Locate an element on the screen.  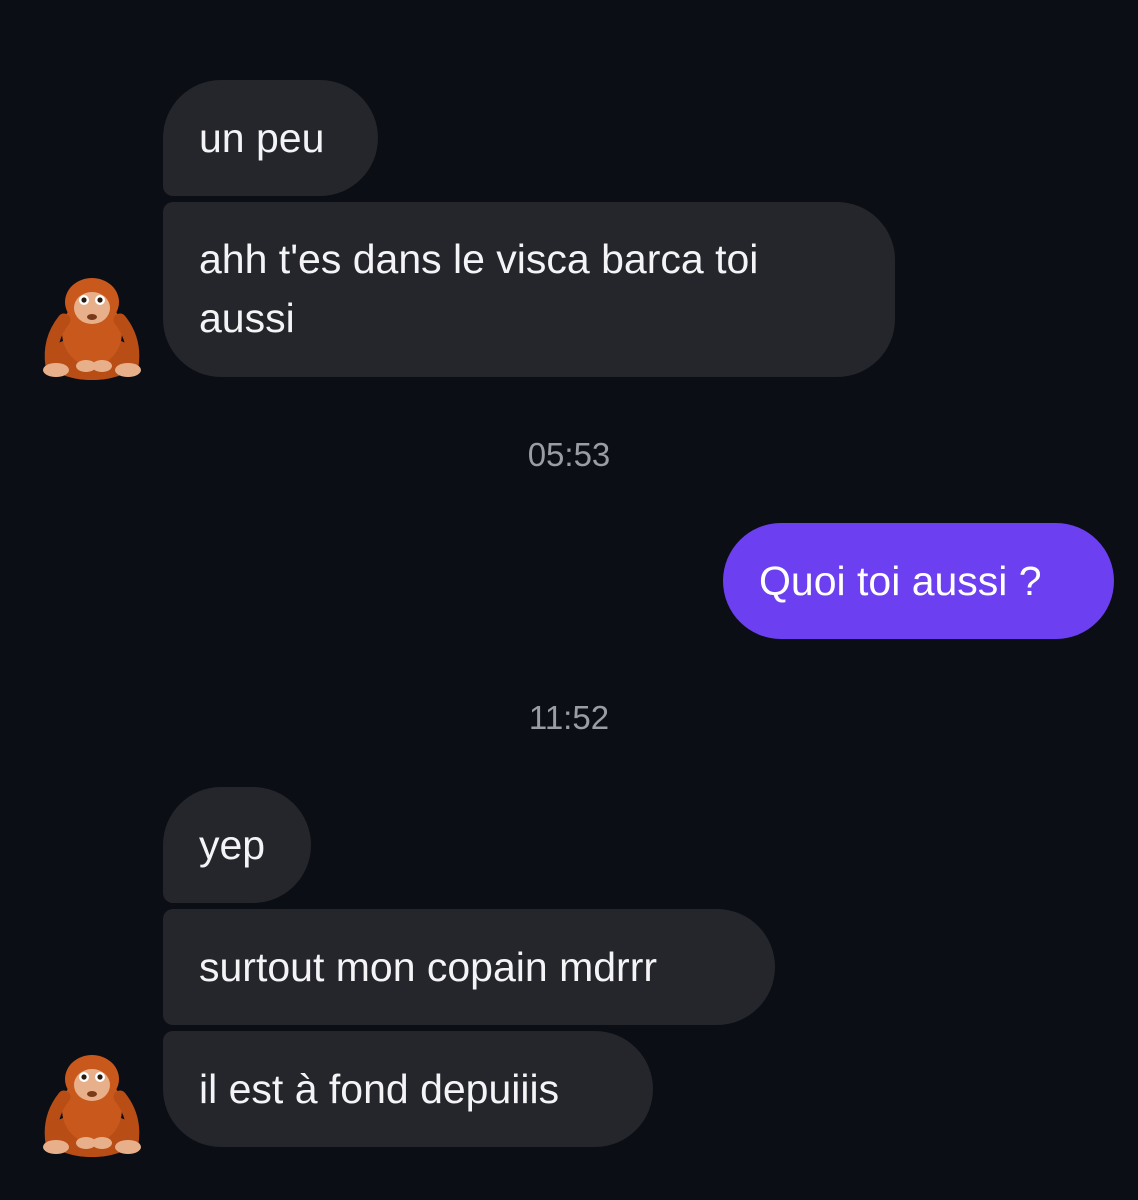
incoming-message-bubble: ahh t'es dans le visca barca toi aussi is located at coordinates (529, 289).